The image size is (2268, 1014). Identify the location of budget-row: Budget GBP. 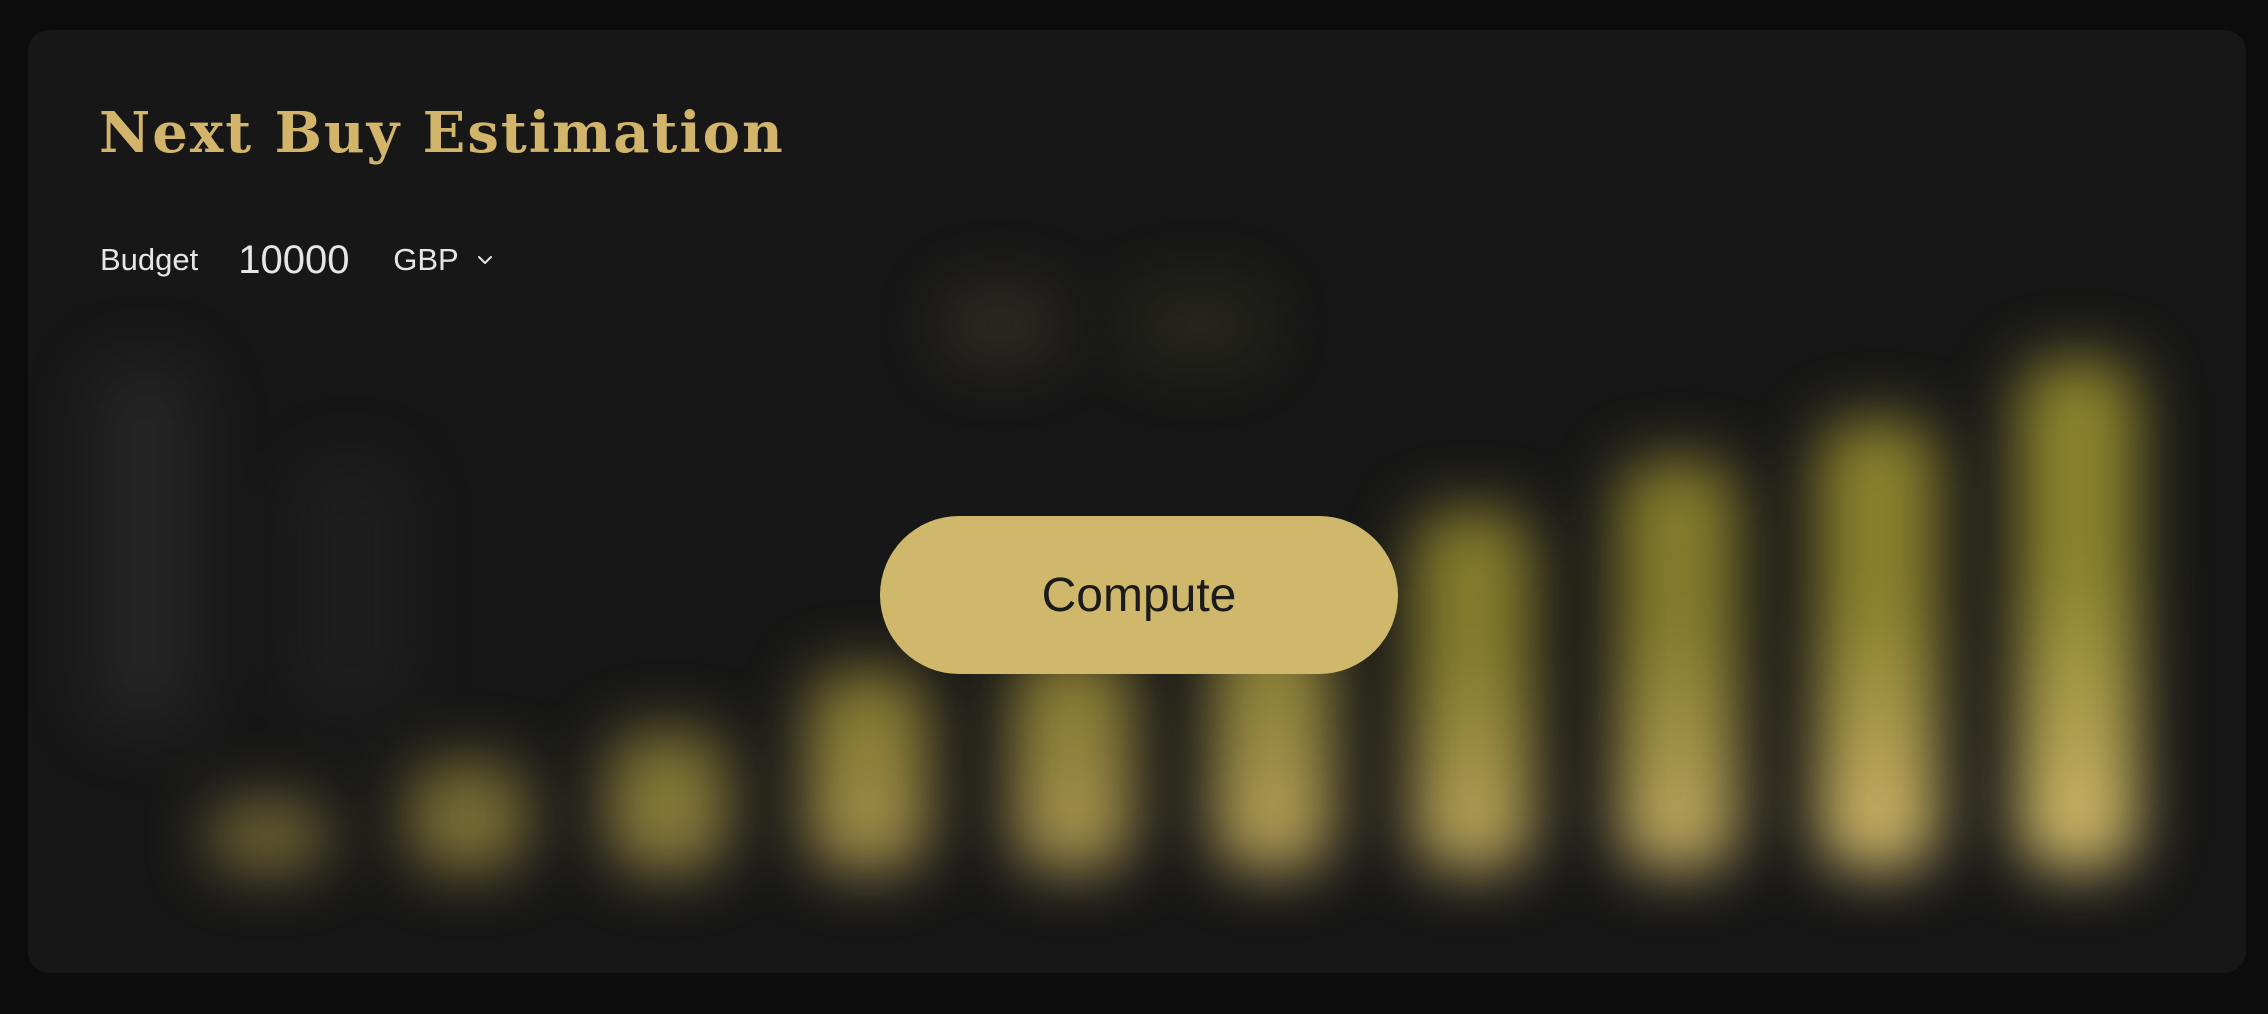
(297, 260).